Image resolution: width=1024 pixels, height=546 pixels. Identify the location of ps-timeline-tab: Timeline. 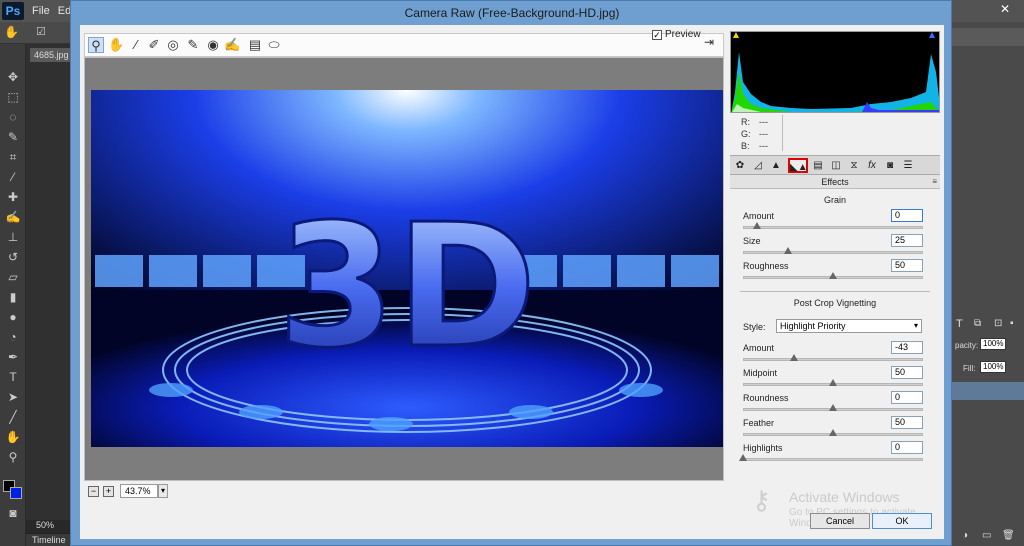
(48, 539).